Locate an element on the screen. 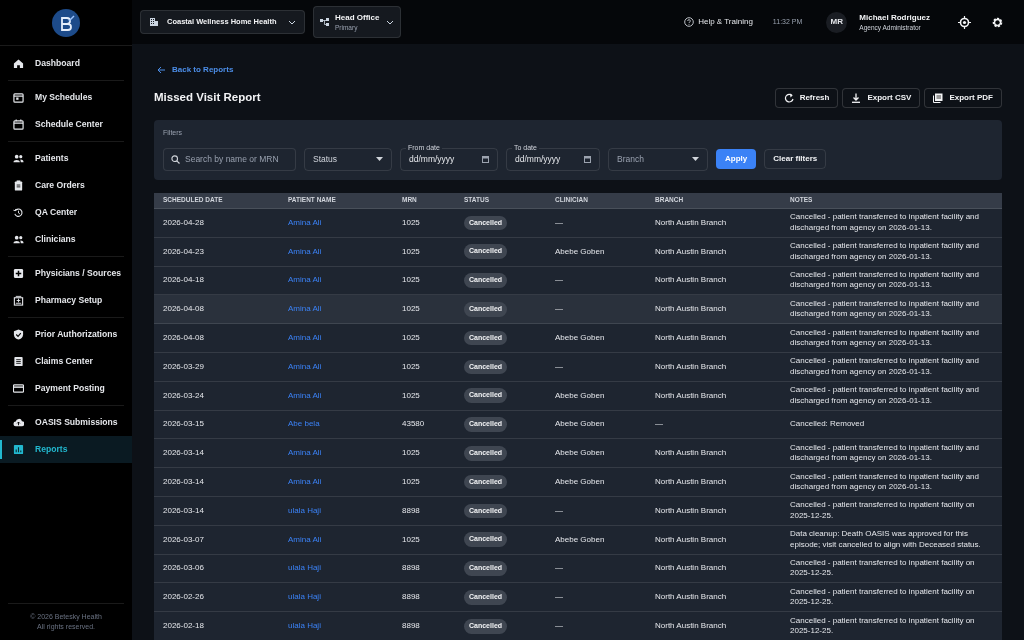 The image size is (1024, 640). table-cell-text: Cancelled: Removed is located at coordinates (828, 424).